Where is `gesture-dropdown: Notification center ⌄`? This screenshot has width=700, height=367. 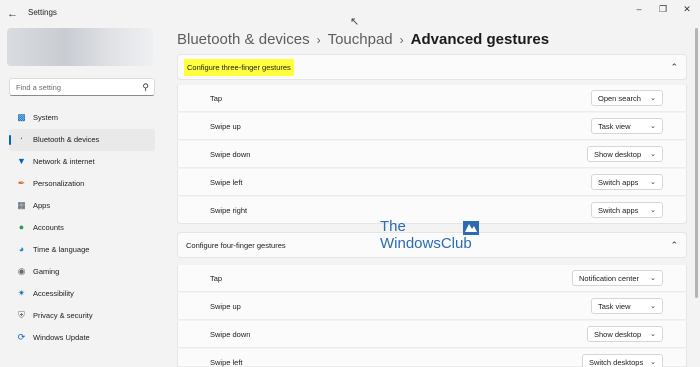
gesture-dropdown: Notification center ⌄ is located at coordinates (617, 278).